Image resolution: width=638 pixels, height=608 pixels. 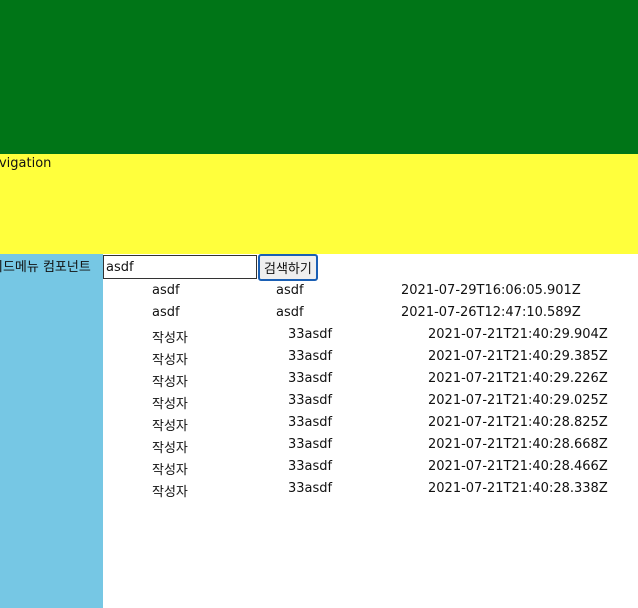 What do you see at coordinates (180, 267) in the screenshot?
I see `search-input` at bounding box center [180, 267].